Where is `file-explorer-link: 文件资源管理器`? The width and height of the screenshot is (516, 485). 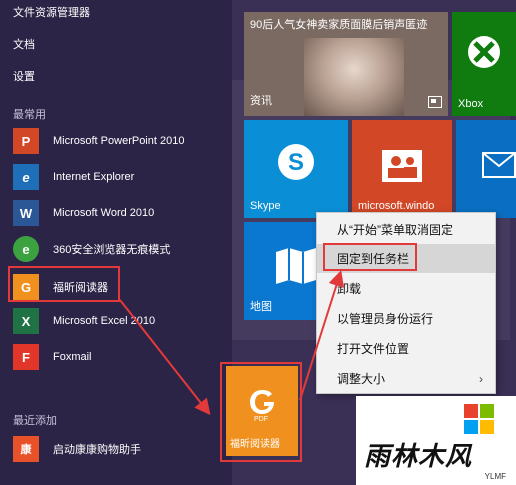 file-explorer-link: 文件资源管理器 is located at coordinates (51, 12).